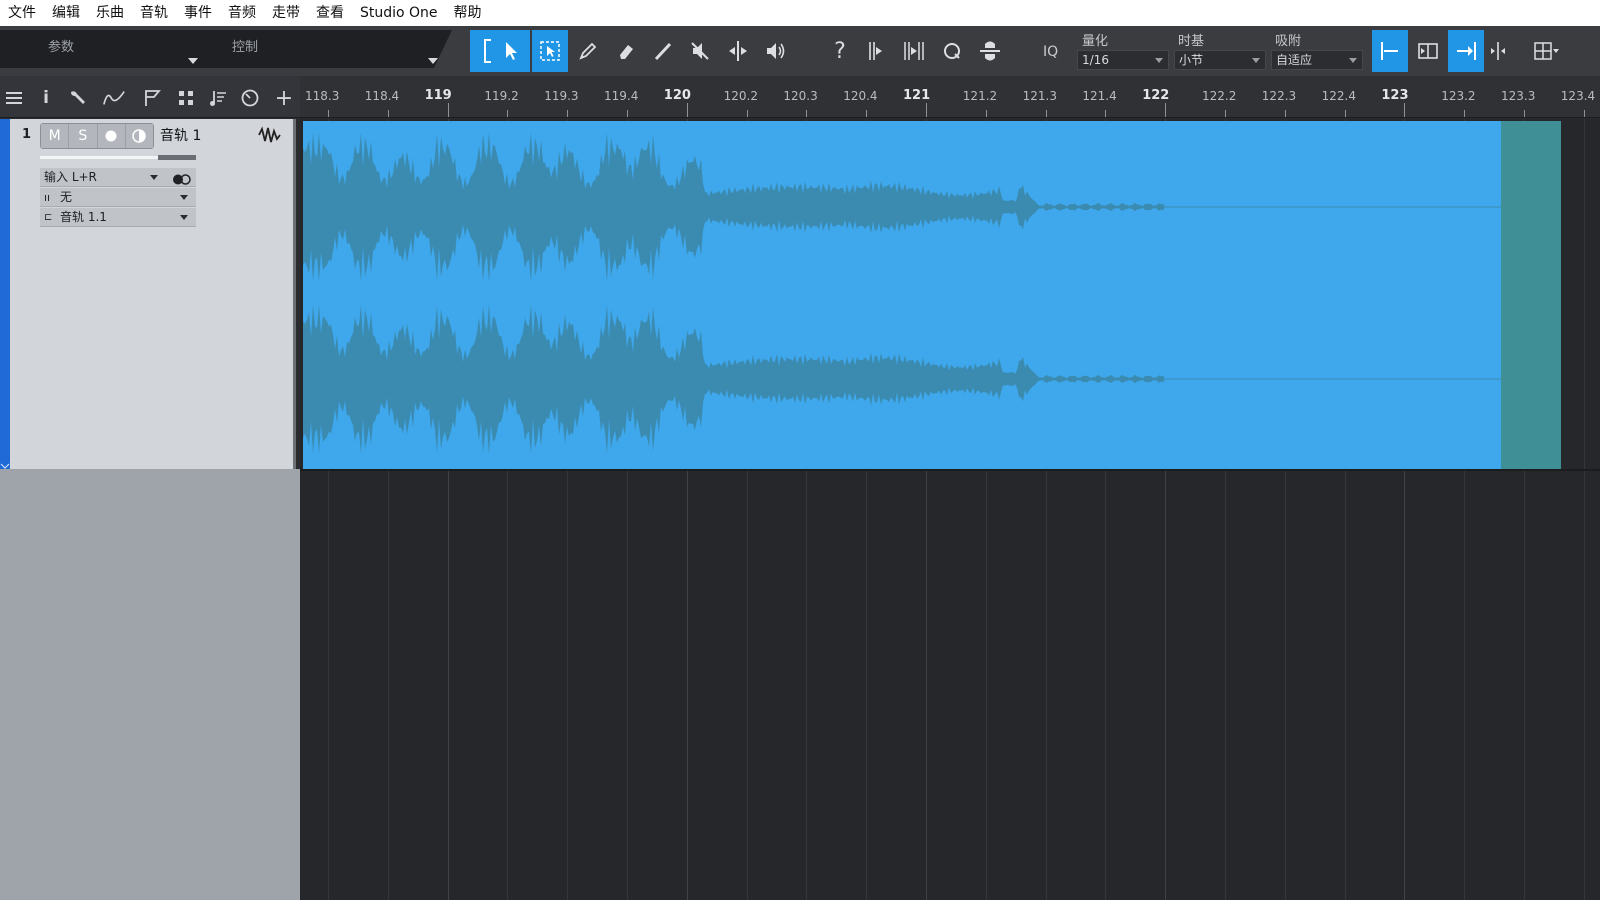 The height and width of the screenshot is (900, 1600). What do you see at coordinates (914, 51) in the screenshot?
I see `transient-icon` at bounding box center [914, 51].